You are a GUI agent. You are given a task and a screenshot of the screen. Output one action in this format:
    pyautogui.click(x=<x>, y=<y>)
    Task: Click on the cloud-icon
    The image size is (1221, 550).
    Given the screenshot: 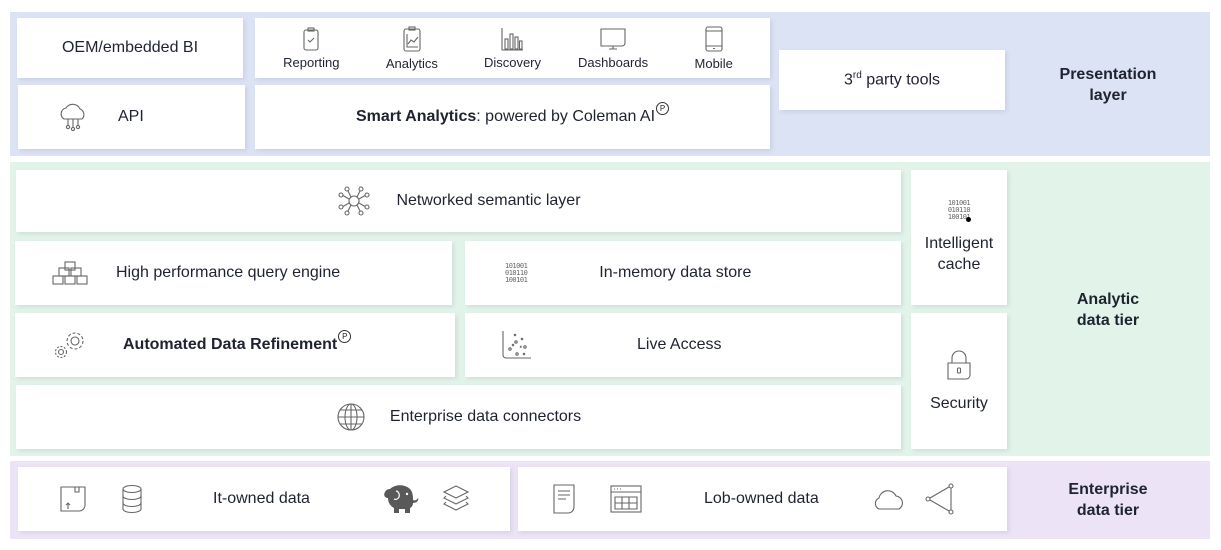 What is the action you would take?
    pyautogui.click(x=889, y=499)
    